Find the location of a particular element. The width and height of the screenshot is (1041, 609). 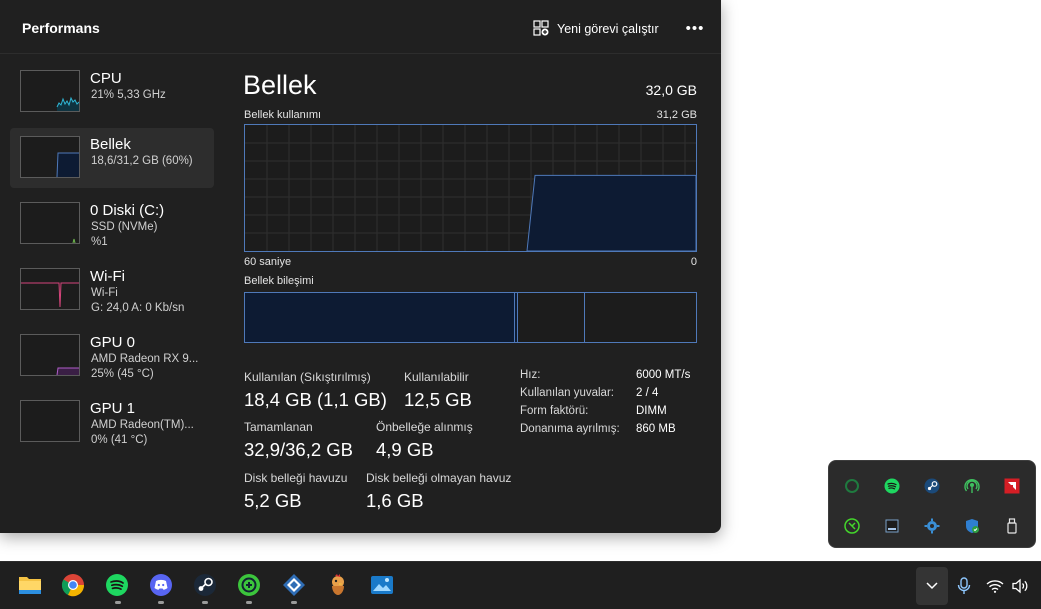

memory-usage-graph is located at coordinates (470, 188).